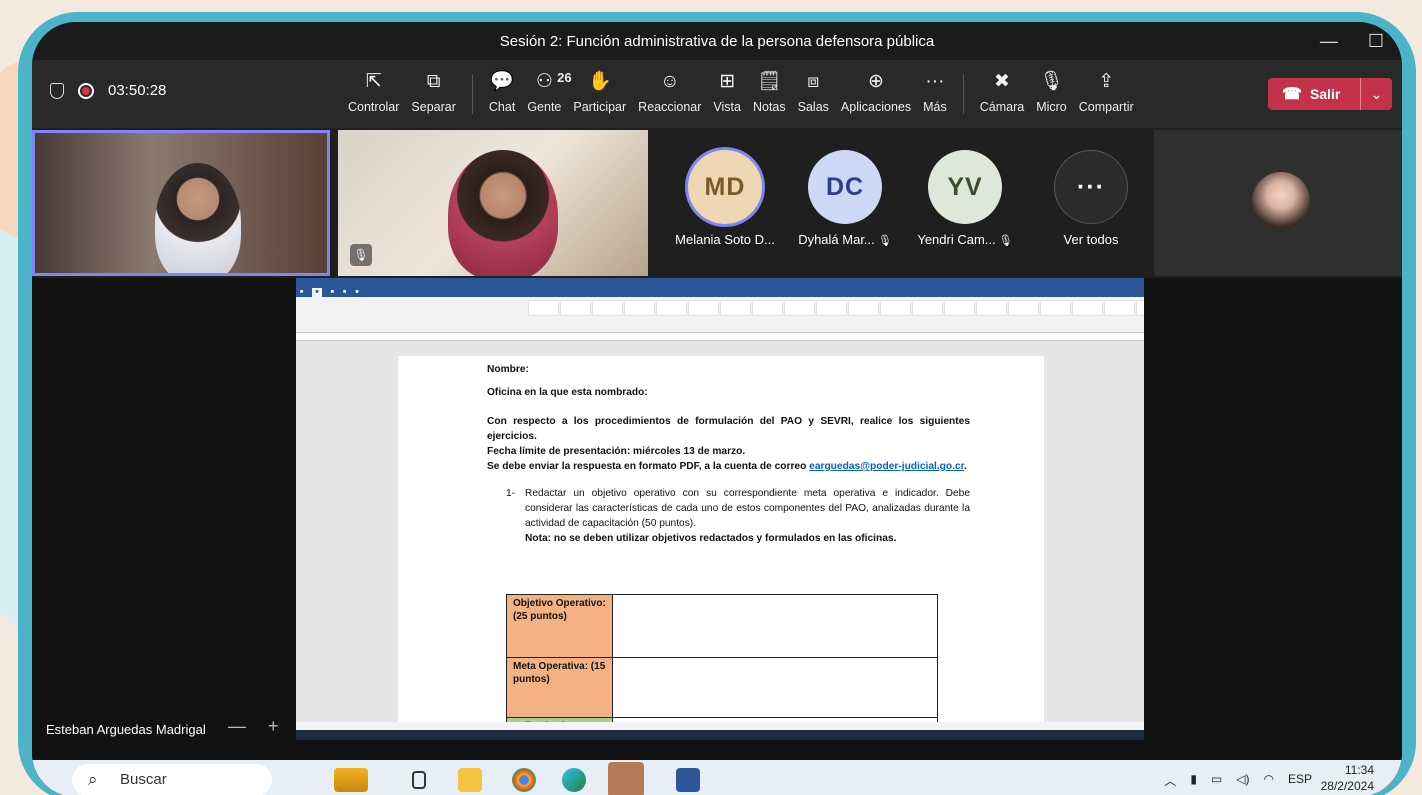 Image resolution: width=1422 pixels, height=795 pixels. I want to click on maximize-button: ☐, so click(1376, 41).